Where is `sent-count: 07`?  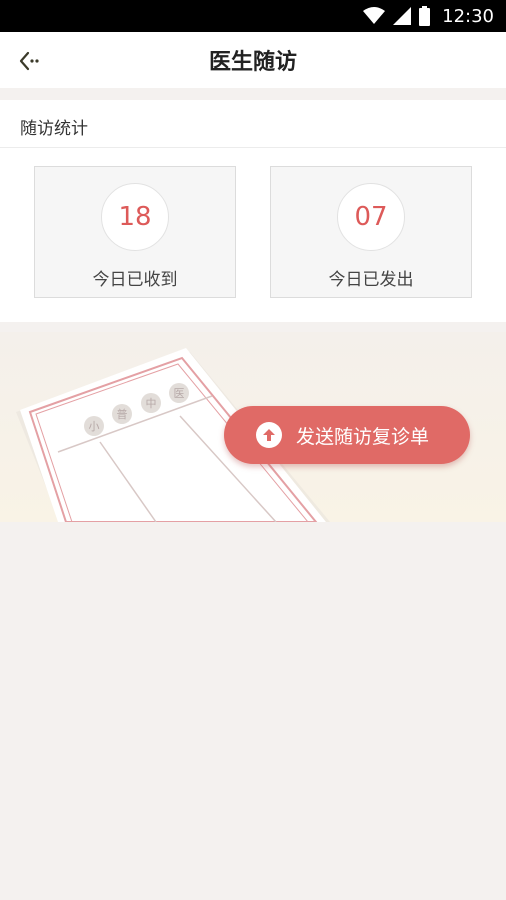
sent-count: 07 is located at coordinates (371, 217).